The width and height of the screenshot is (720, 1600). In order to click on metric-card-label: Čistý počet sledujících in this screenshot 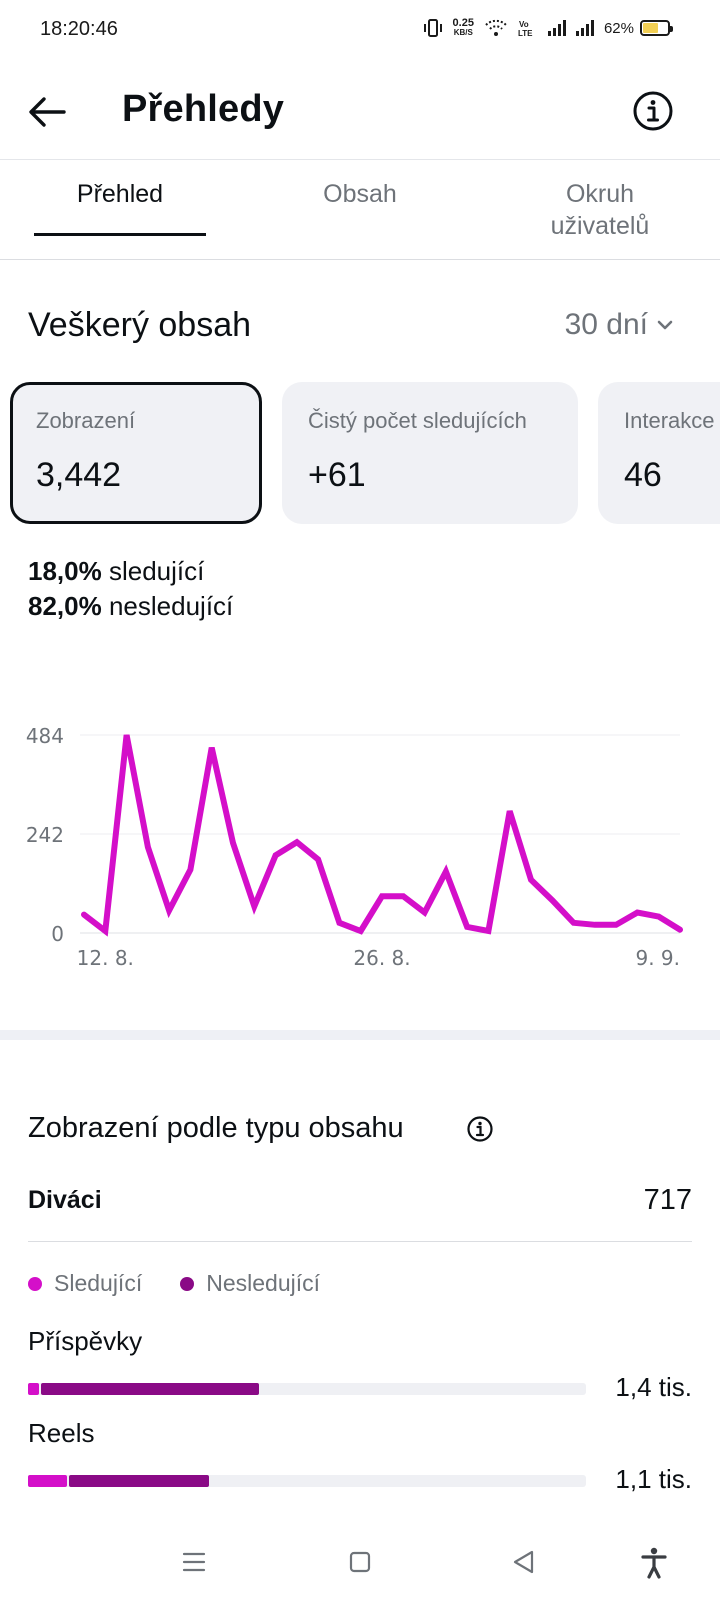, I will do `click(417, 420)`.